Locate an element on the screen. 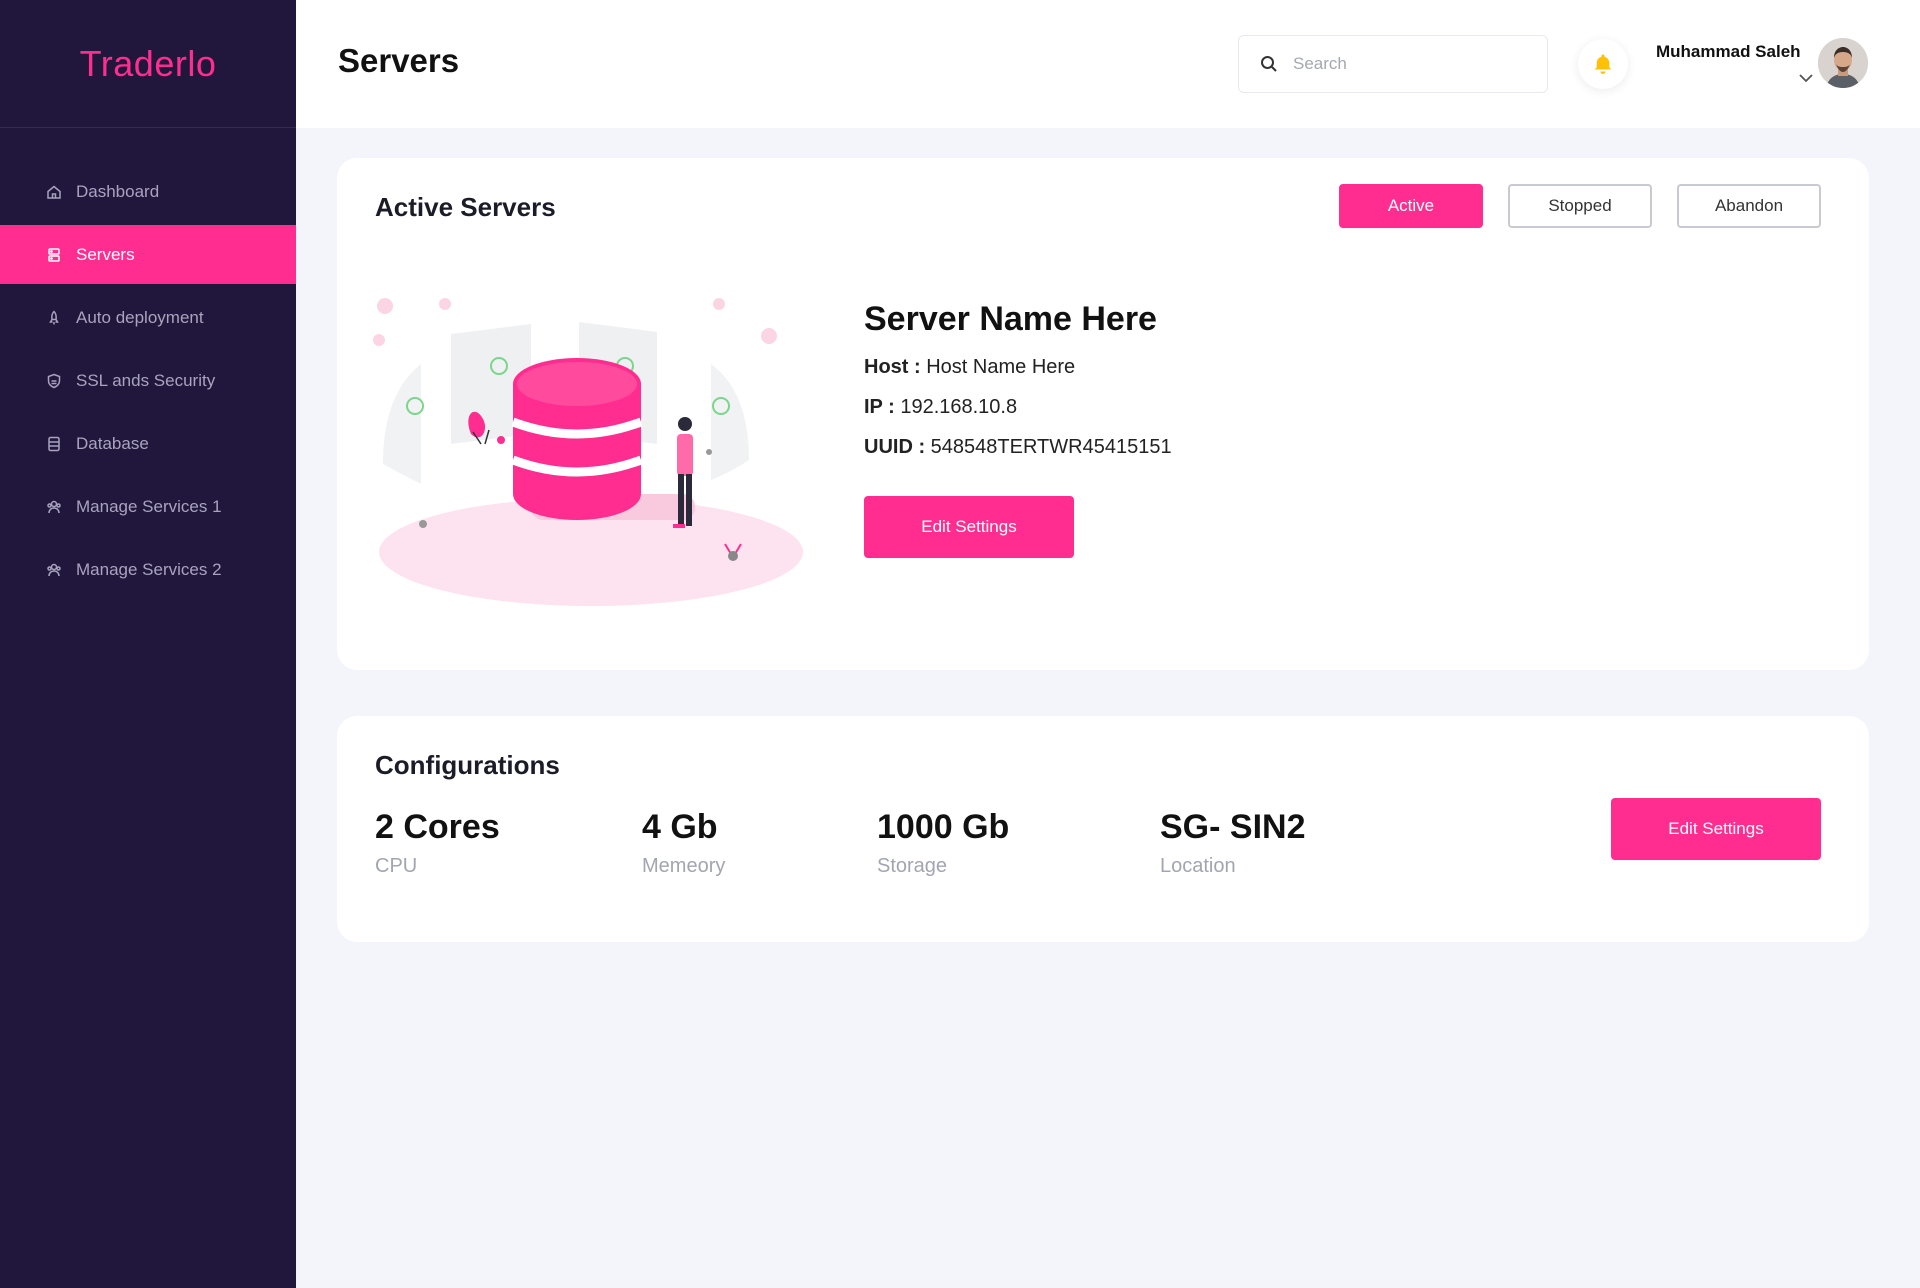  host-info: Host : Host Name Here is located at coordinates (969, 367).